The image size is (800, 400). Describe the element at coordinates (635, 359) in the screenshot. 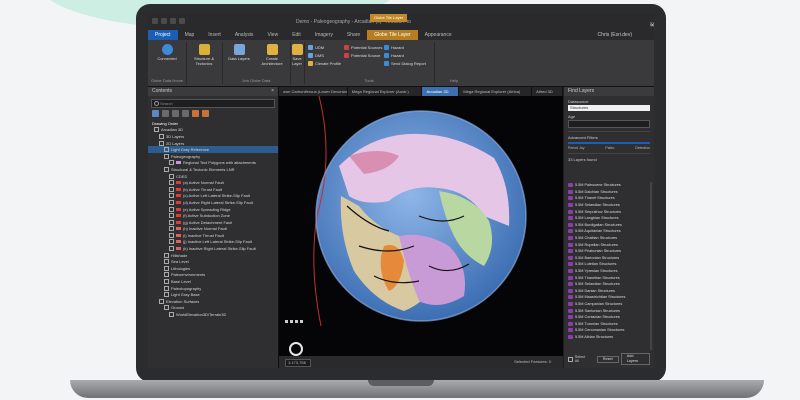

I see `add-layers-button: Add Layers` at that location.